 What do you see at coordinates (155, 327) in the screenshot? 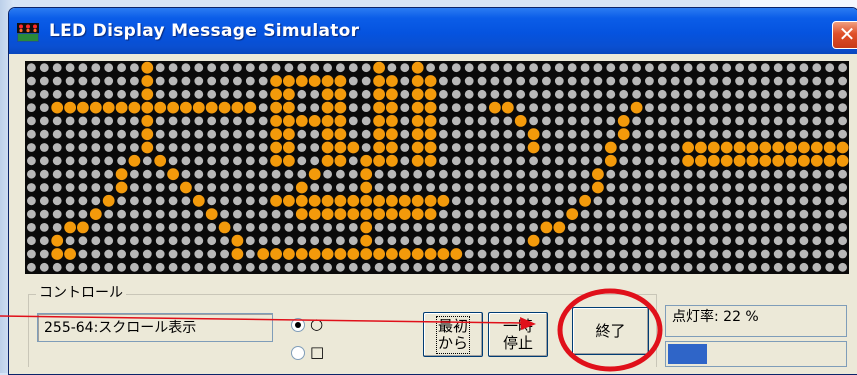
I see `display-mode-field: 255-64:スクロール表示` at bounding box center [155, 327].